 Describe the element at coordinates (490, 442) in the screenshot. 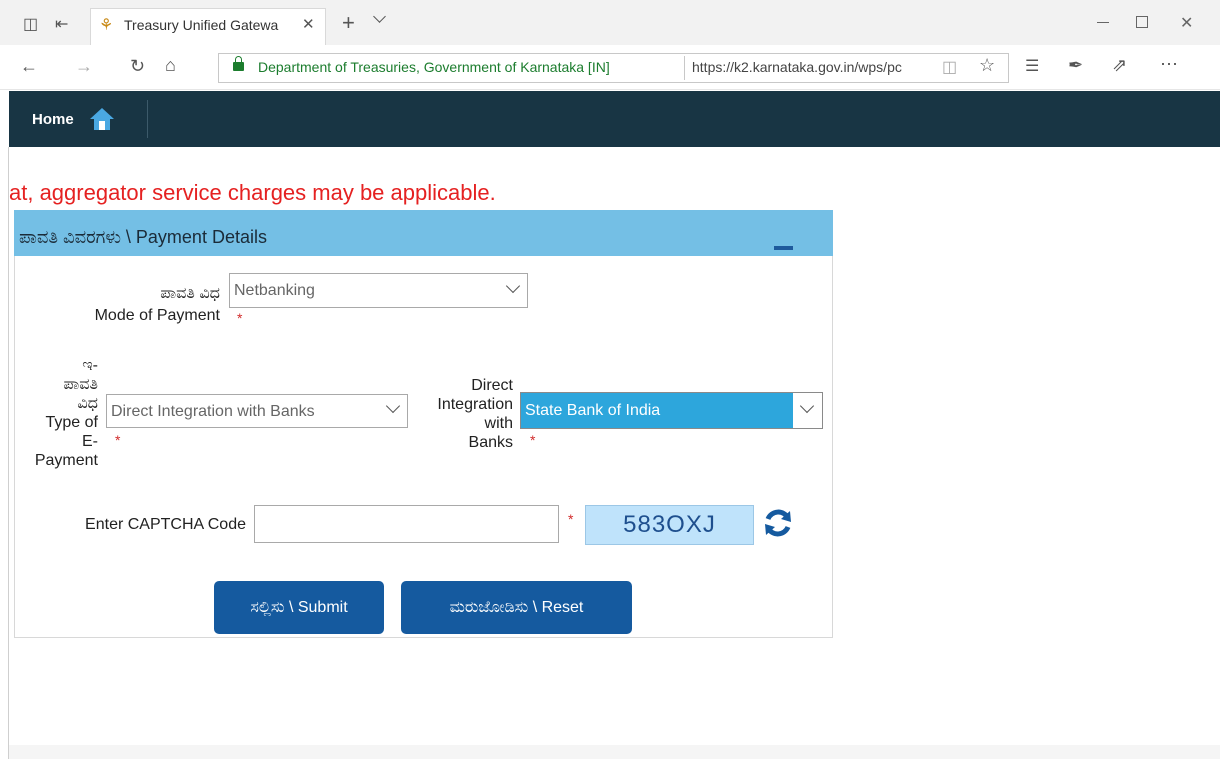

I see `label-line: Banks` at that location.